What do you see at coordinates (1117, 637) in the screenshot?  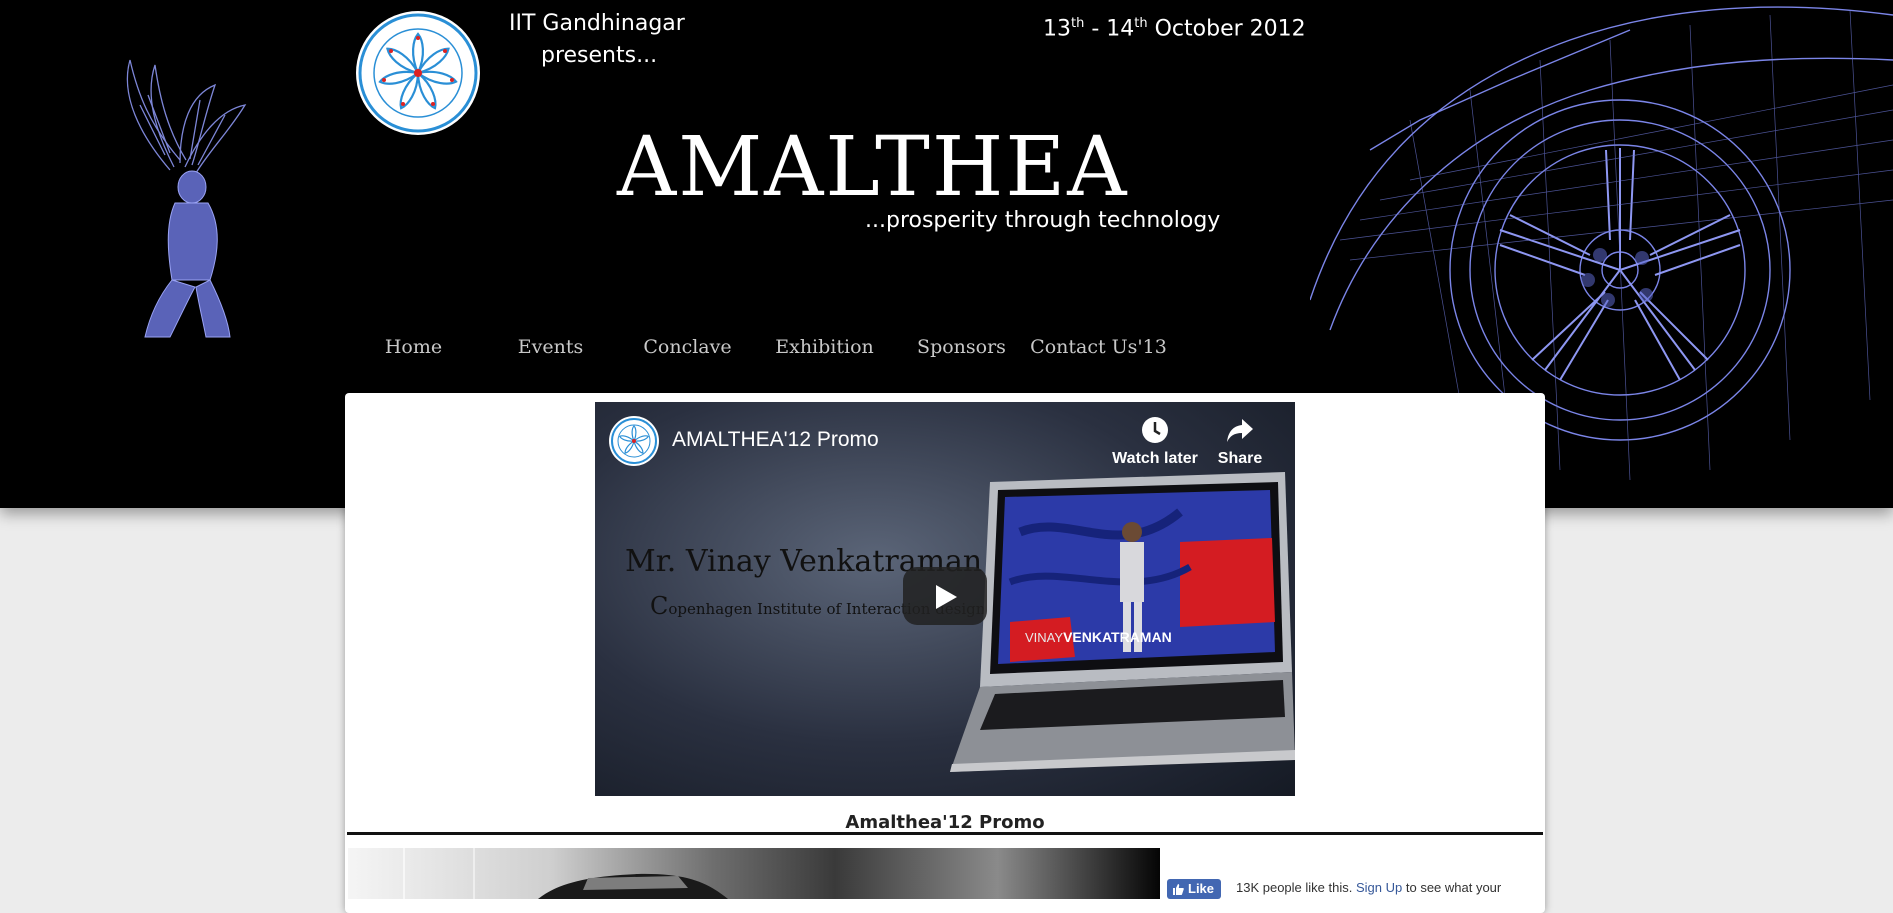 I see `laptop-caption-last: VENKATRAMAN` at bounding box center [1117, 637].